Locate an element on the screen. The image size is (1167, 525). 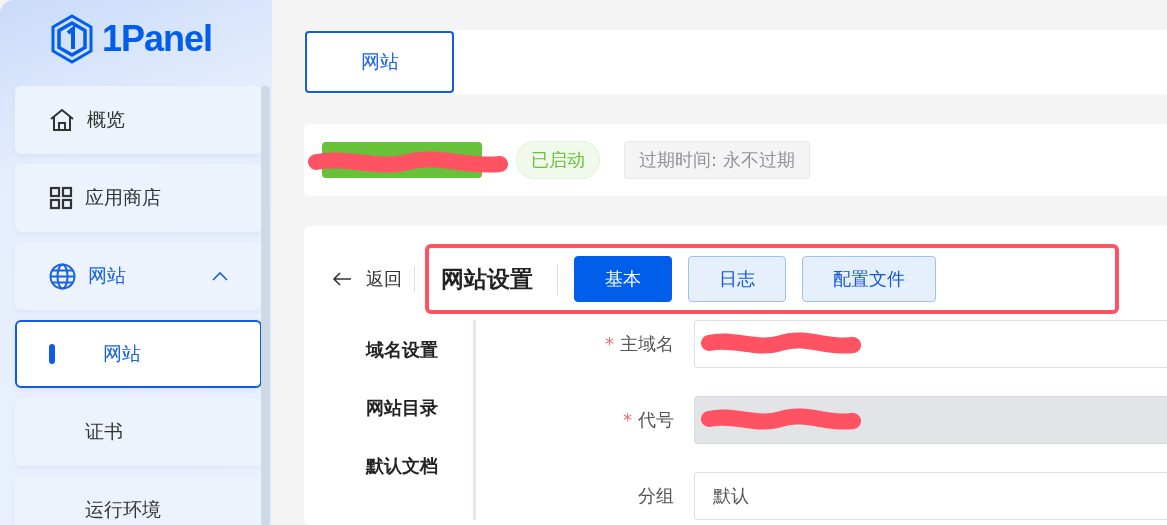
field-label: * 主域名 is located at coordinates (639, 344).